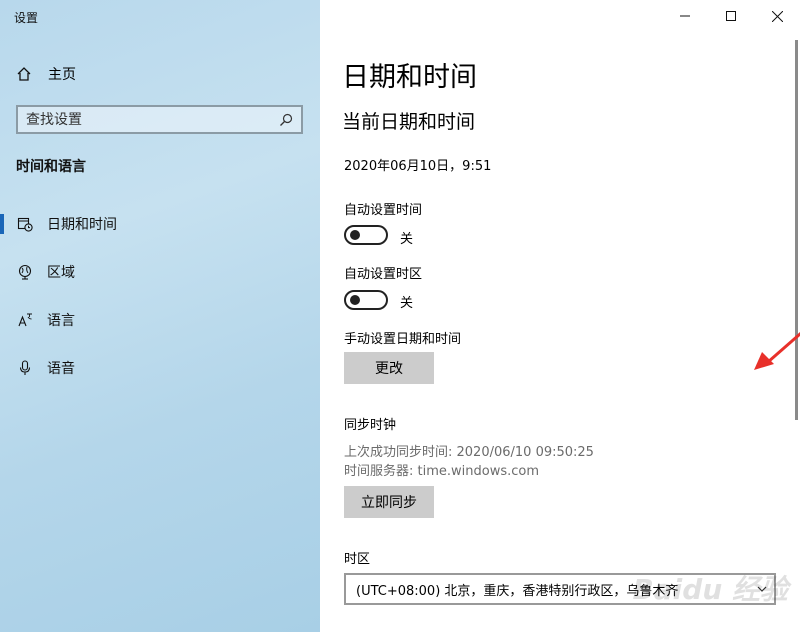 The image size is (800, 632). What do you see at coordinates (2, 224) in the screenshot?
I see `active-indicator` at bounding box center [2, 224].